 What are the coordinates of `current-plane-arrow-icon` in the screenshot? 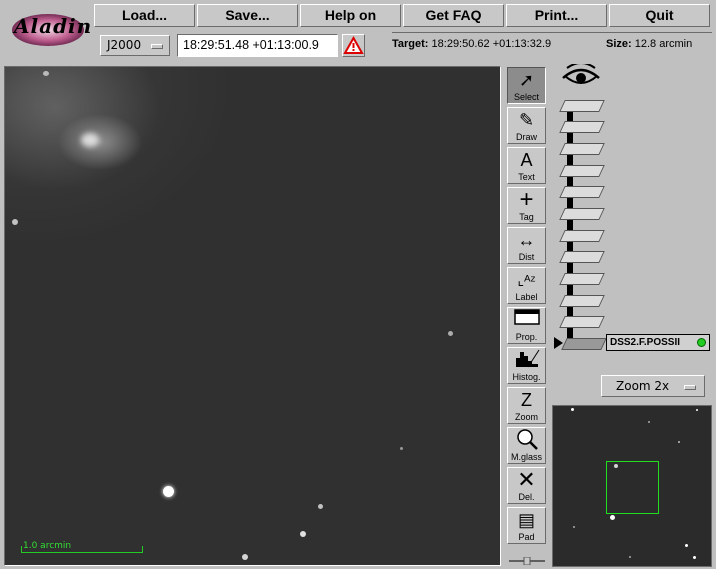 It's located at (558, 343).